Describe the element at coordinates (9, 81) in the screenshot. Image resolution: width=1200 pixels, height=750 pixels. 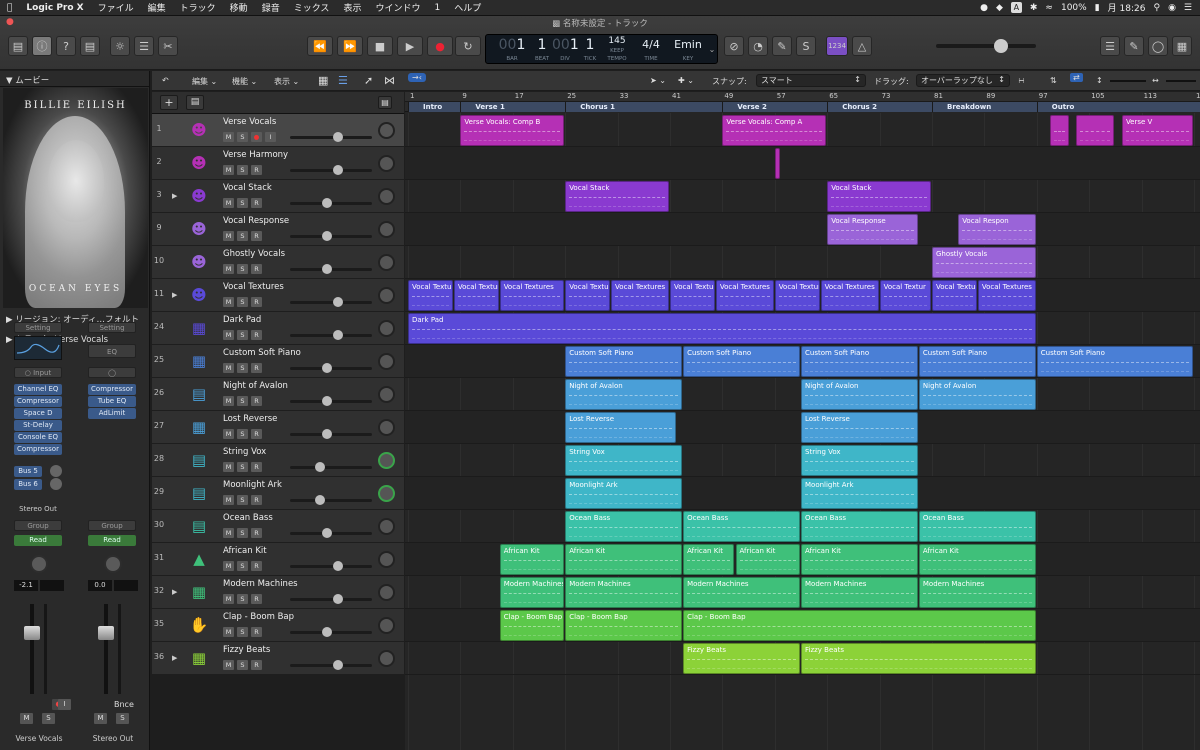
I see `disclosure-open-icon: ▼` at that location.